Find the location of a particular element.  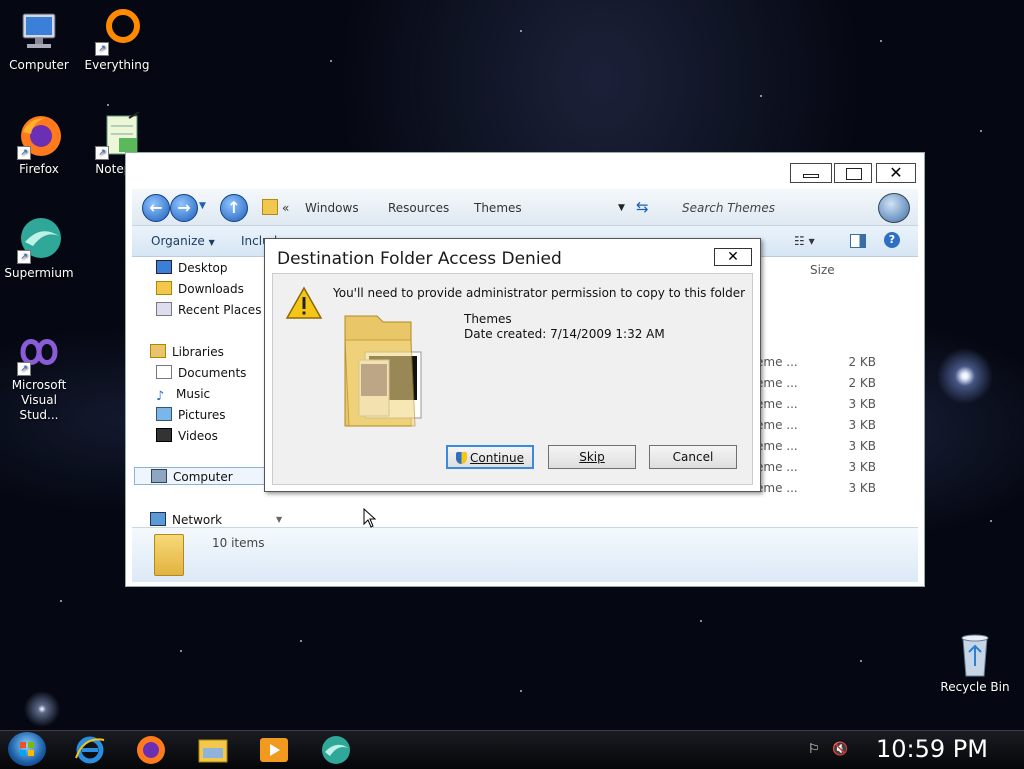

nav-label: Computer is located at coordinates (203, 477).